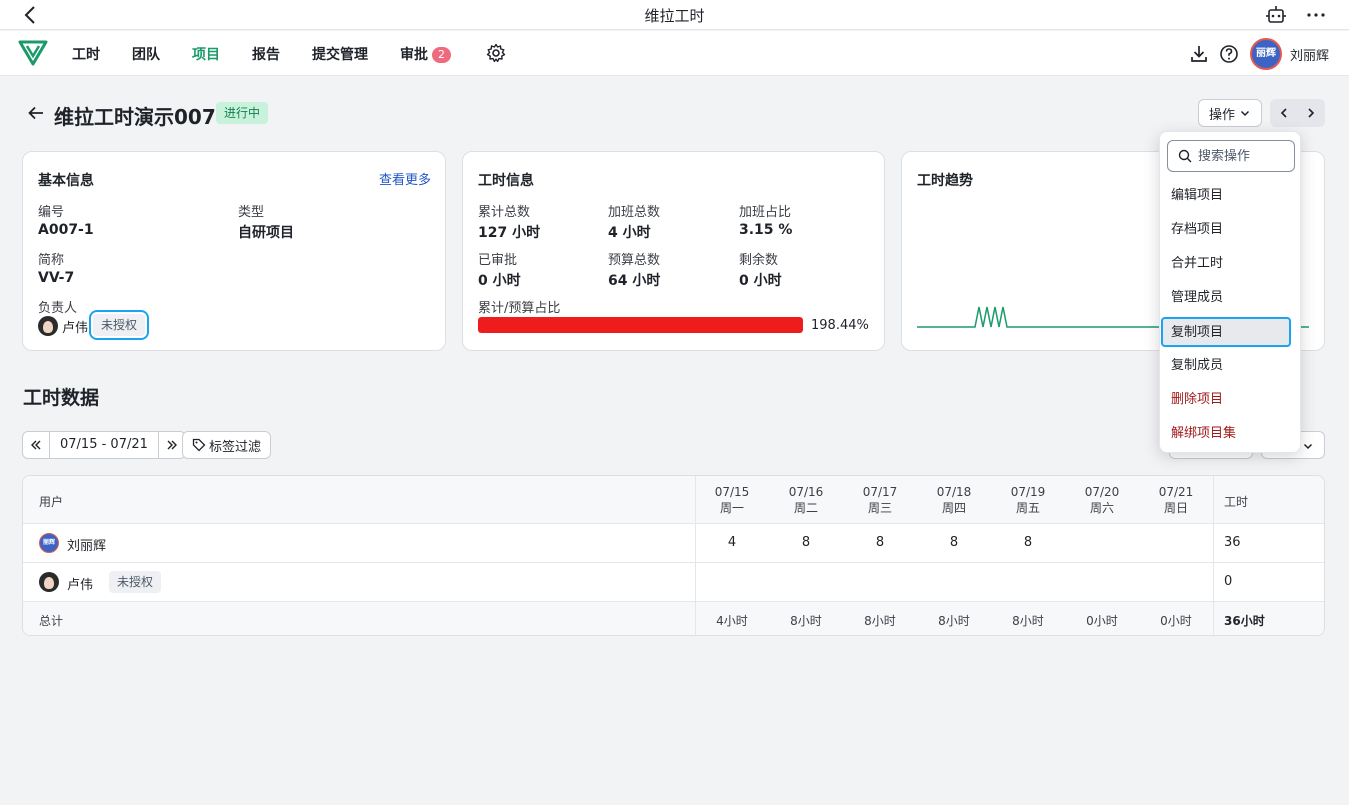 The width and height of the screenshot is (1349, 805). What do you see at coordinates (66, 181) in the screenshot?
I see `basic-info-title: 基本信息` at bounding box center [66, 181].